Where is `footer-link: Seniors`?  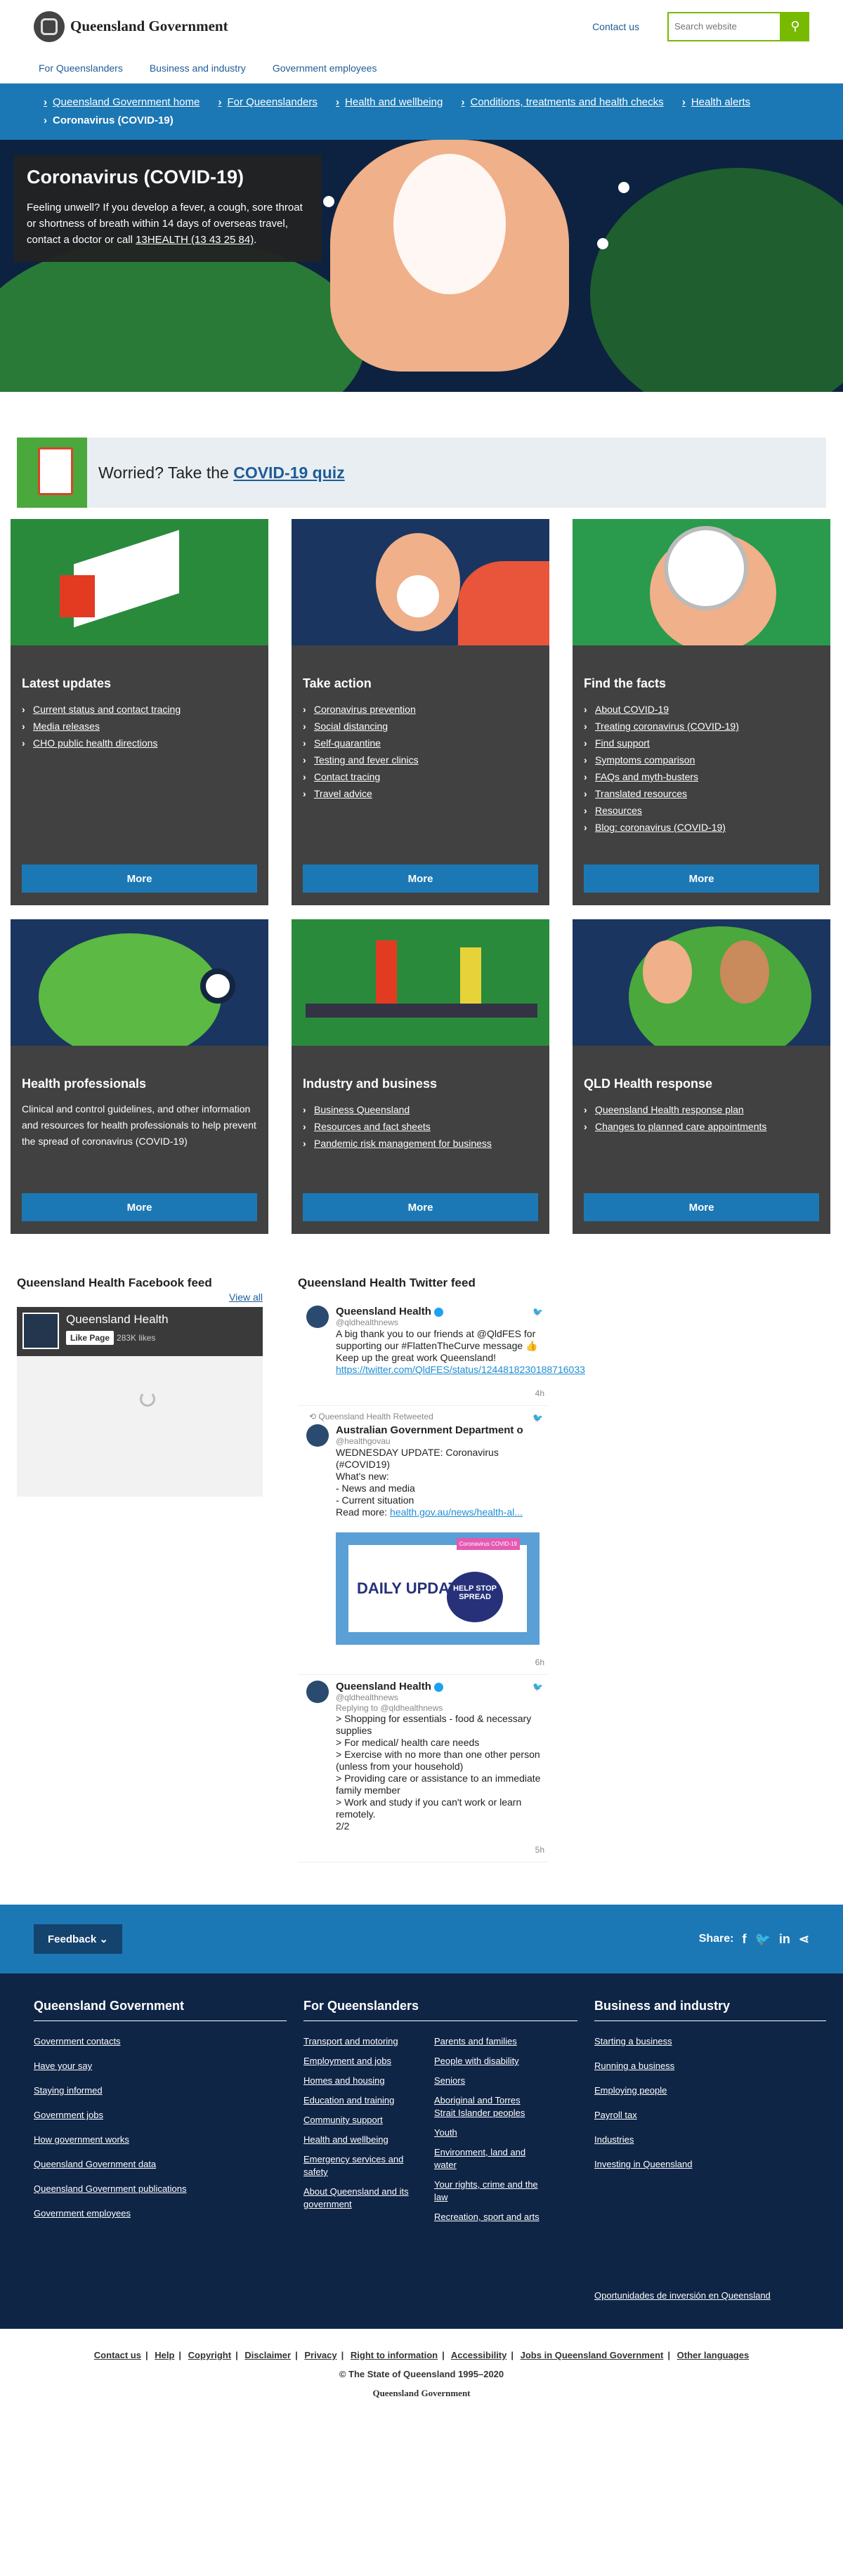 footer-link: Seniors is located at coordinates (450, 2080).